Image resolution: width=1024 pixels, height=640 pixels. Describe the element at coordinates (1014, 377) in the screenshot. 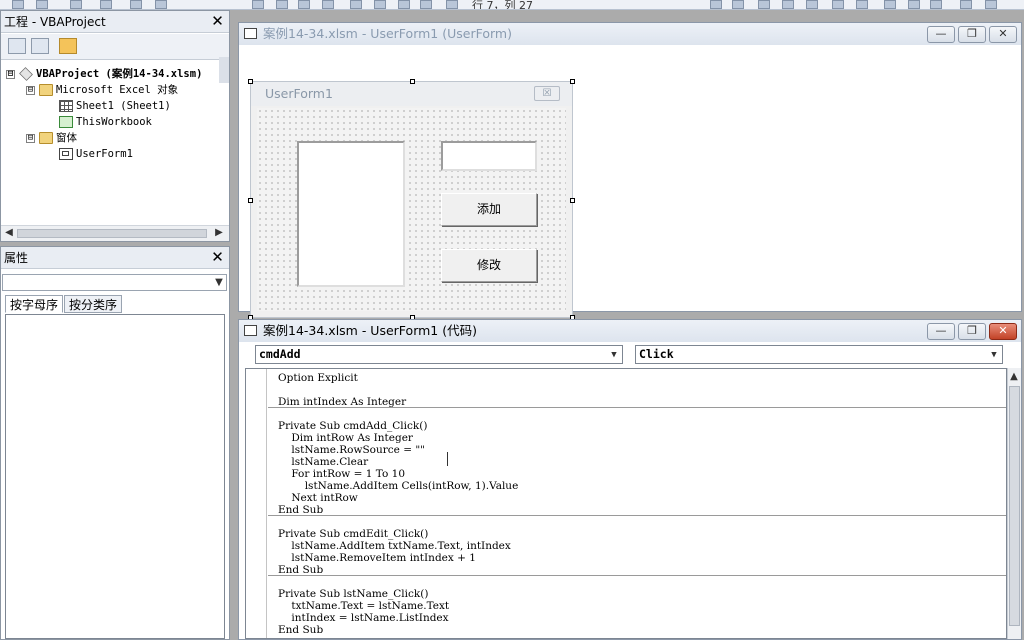

I see `scroll-up-icon: ▲` at that location.